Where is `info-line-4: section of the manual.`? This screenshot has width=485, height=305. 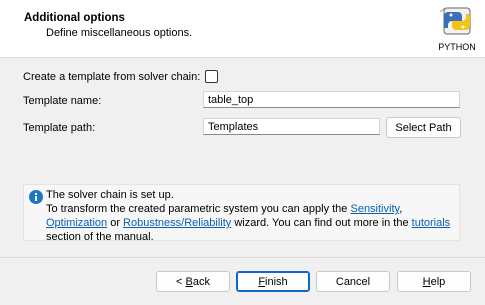 info-line-4: section of the manual. is located at coordinates (100, 237).